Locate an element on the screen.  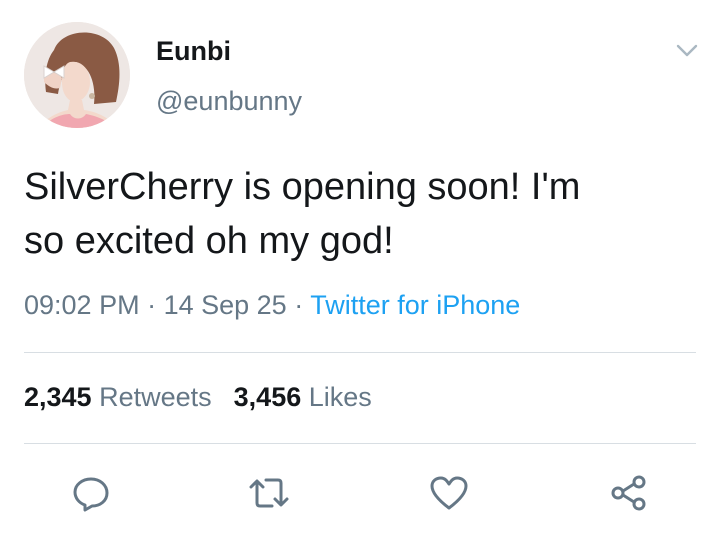
tweet-source-link: Twitter for iPhone is located at coordinates (415, 305).